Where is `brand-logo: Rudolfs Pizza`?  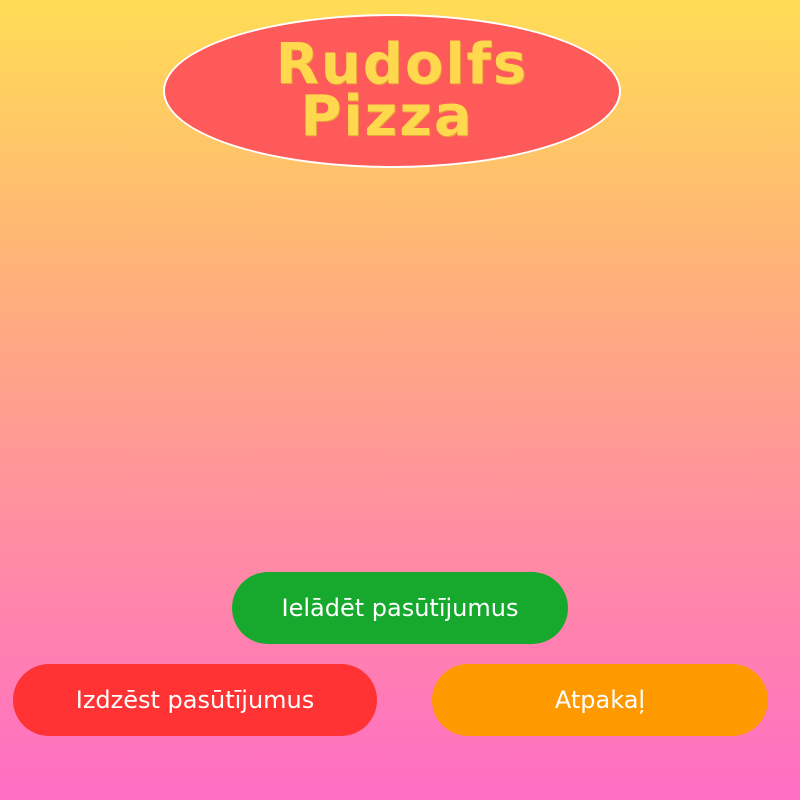 brand-logo: Rudolfs Pizza is located at coordinates (392, 91).